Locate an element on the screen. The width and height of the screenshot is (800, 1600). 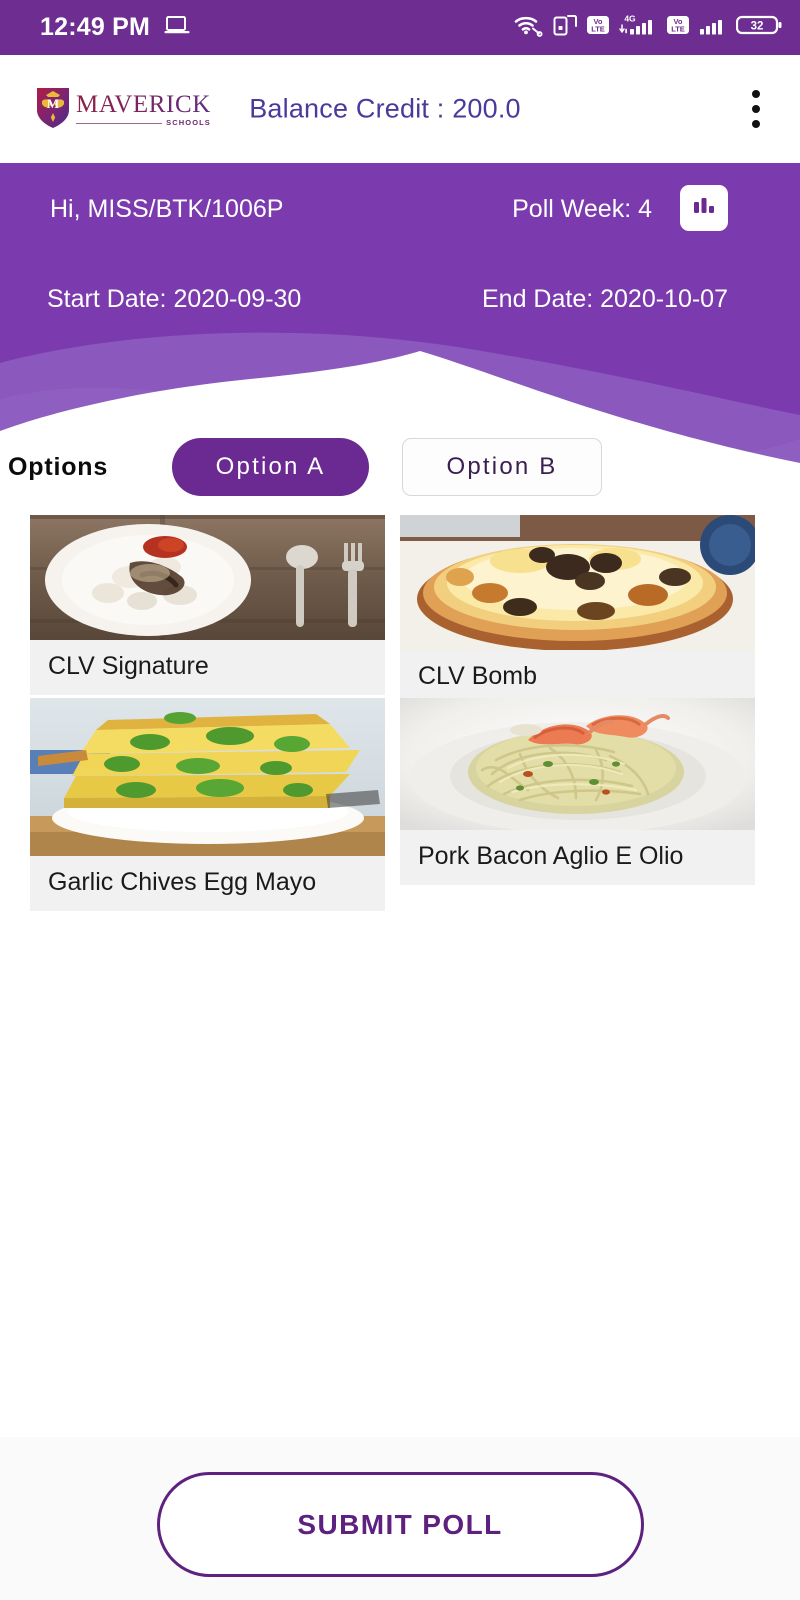
status-bar-left: 12:49 PM is located at coordinates (115, 27).